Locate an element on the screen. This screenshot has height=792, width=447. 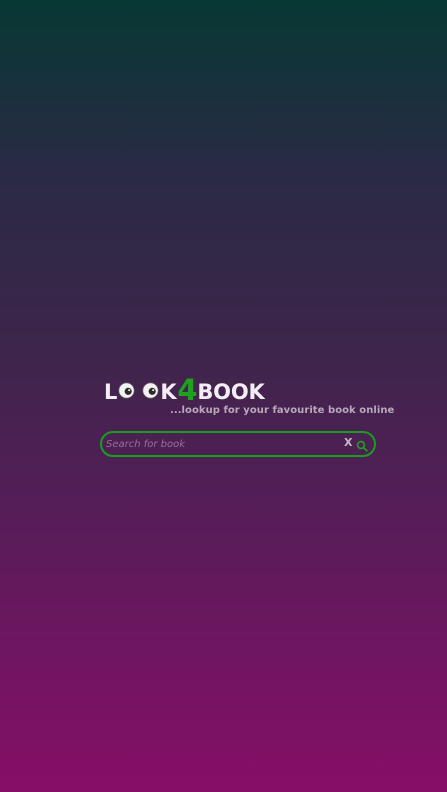
search-bar: X is located at coordinates (238, 444).